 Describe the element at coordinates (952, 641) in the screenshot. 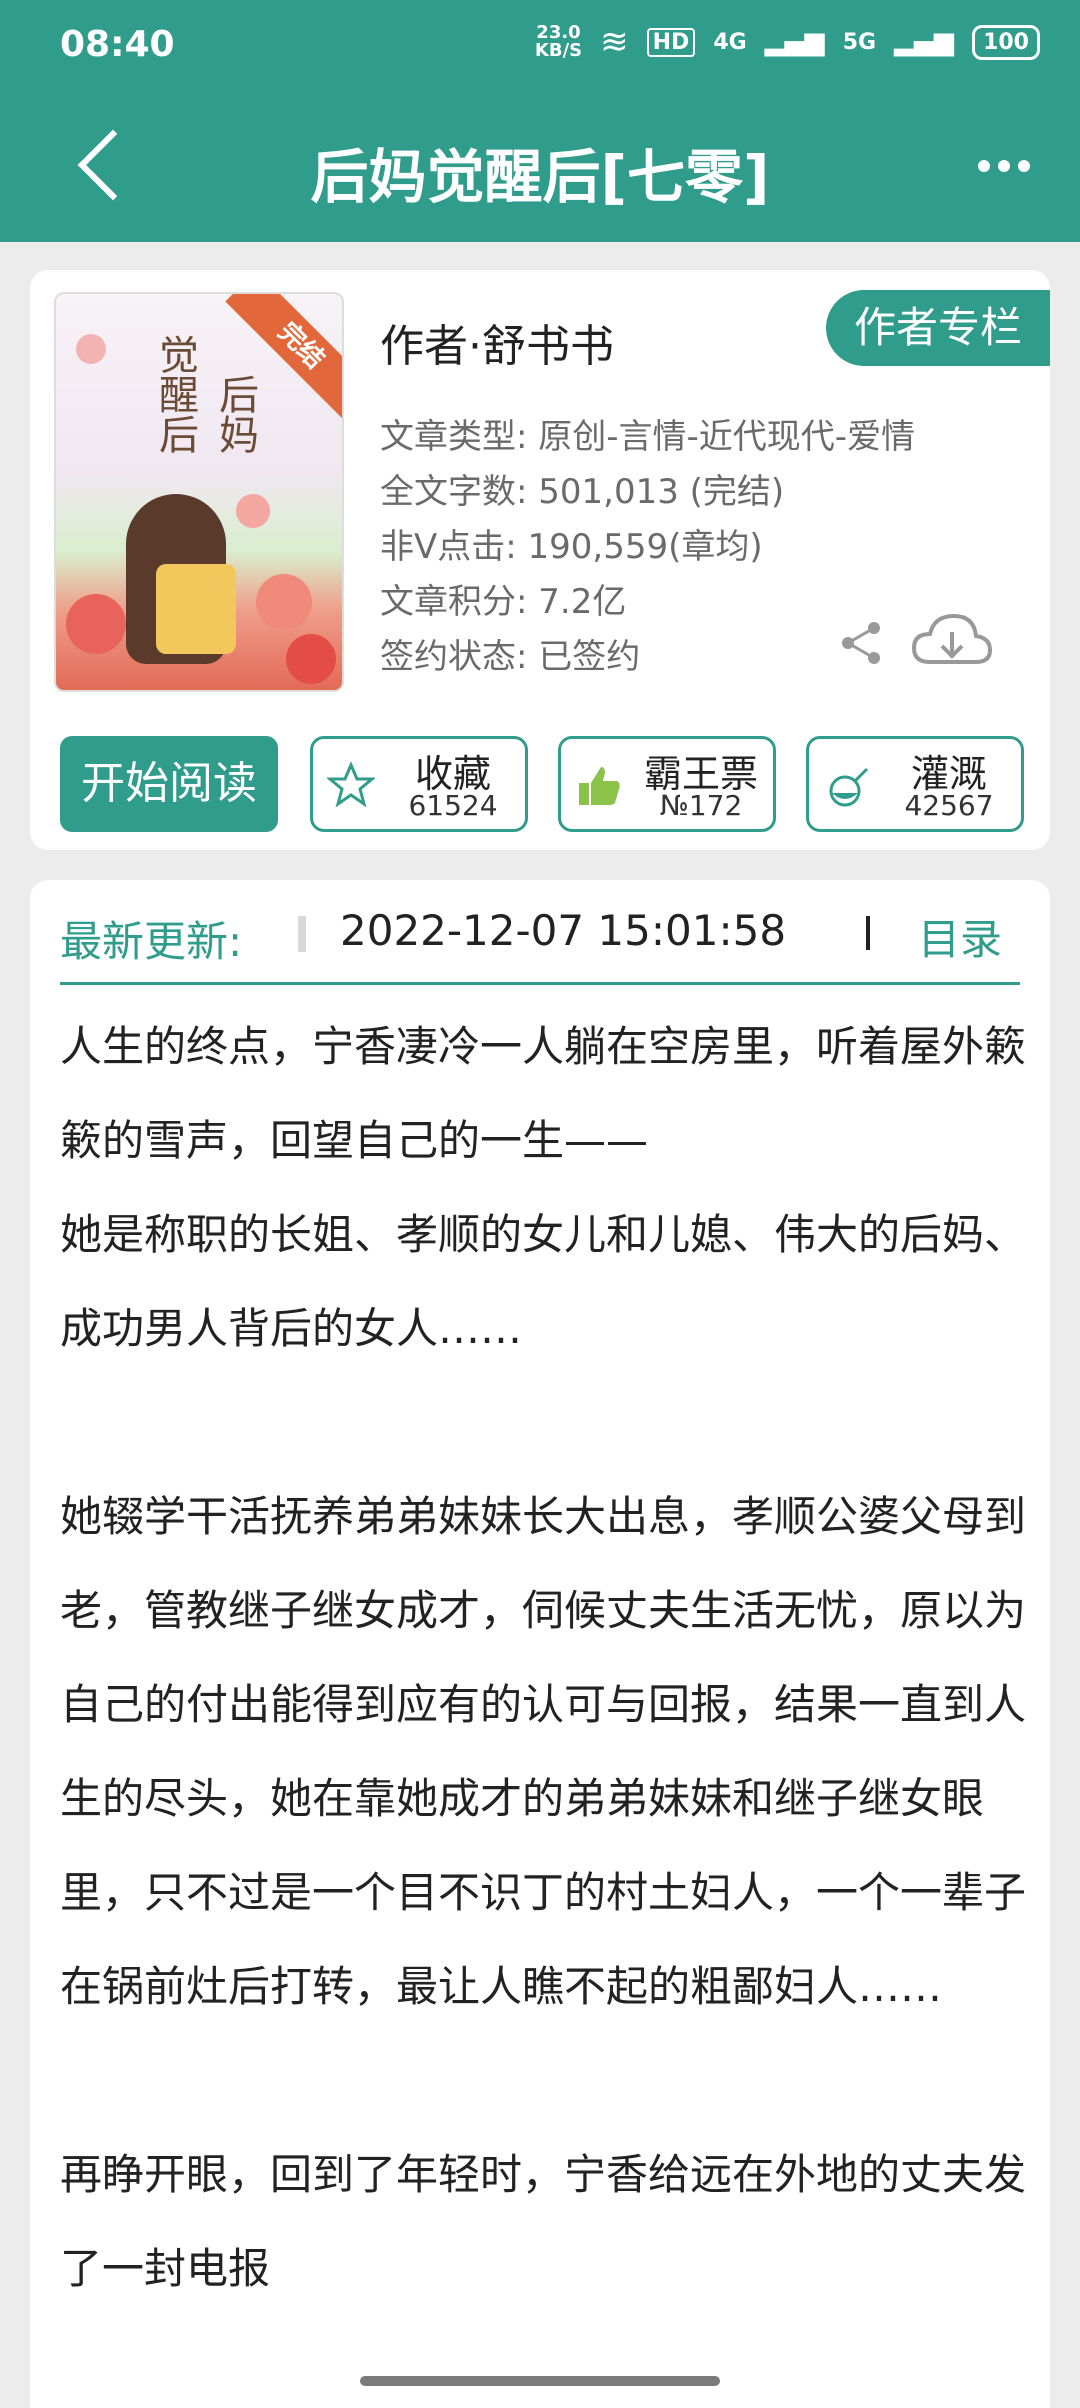

I see `download-icon` at that location.